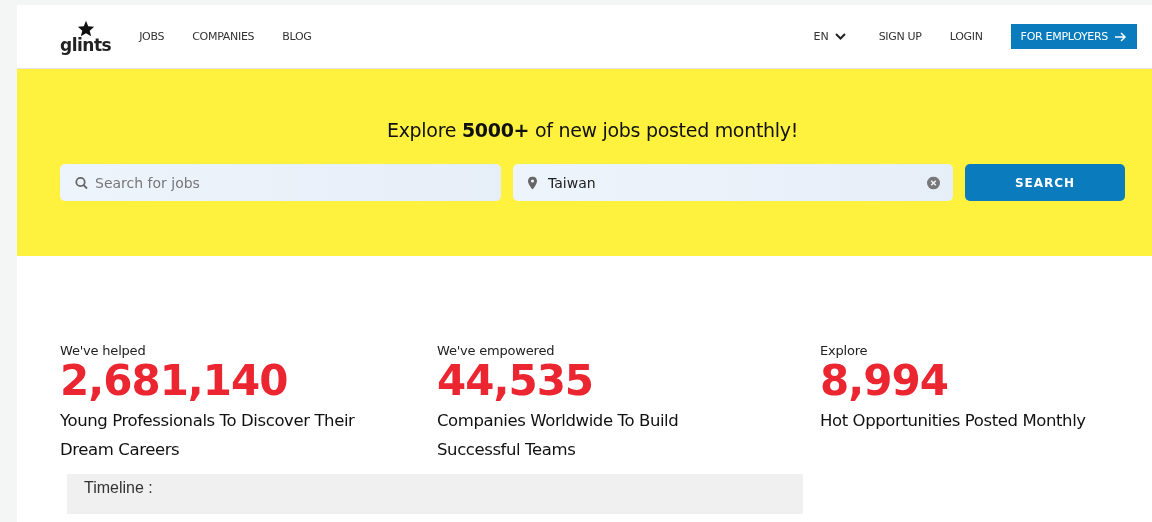 This screenshot has width=1152, height=522. I want to click on stat-number: 44,535, so click(516, 381).